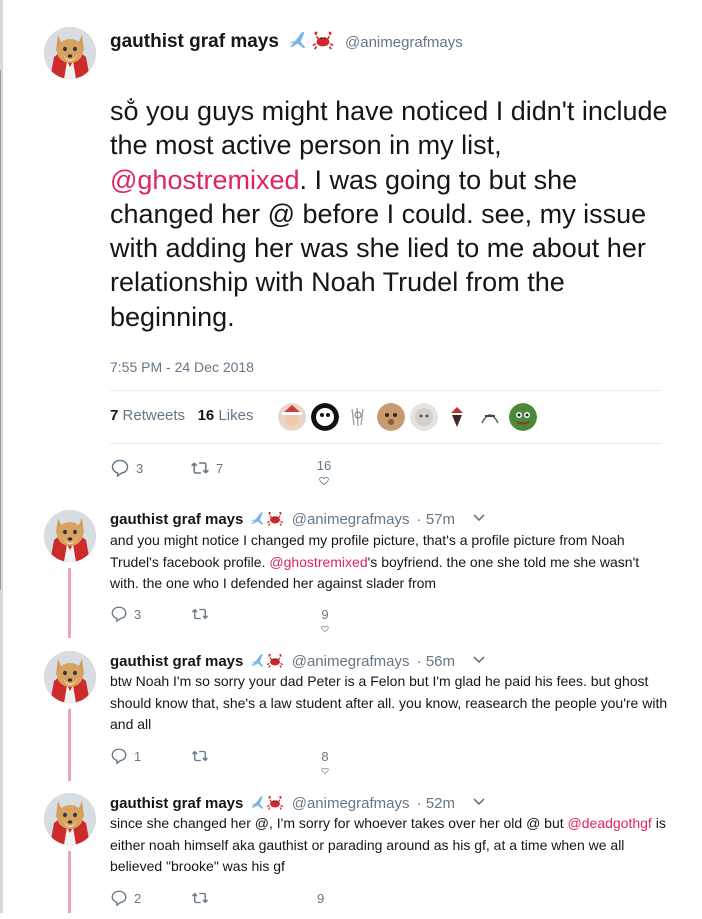 The image size is (702, 919). I want to click on reply-button: 2, so click(125, 898).